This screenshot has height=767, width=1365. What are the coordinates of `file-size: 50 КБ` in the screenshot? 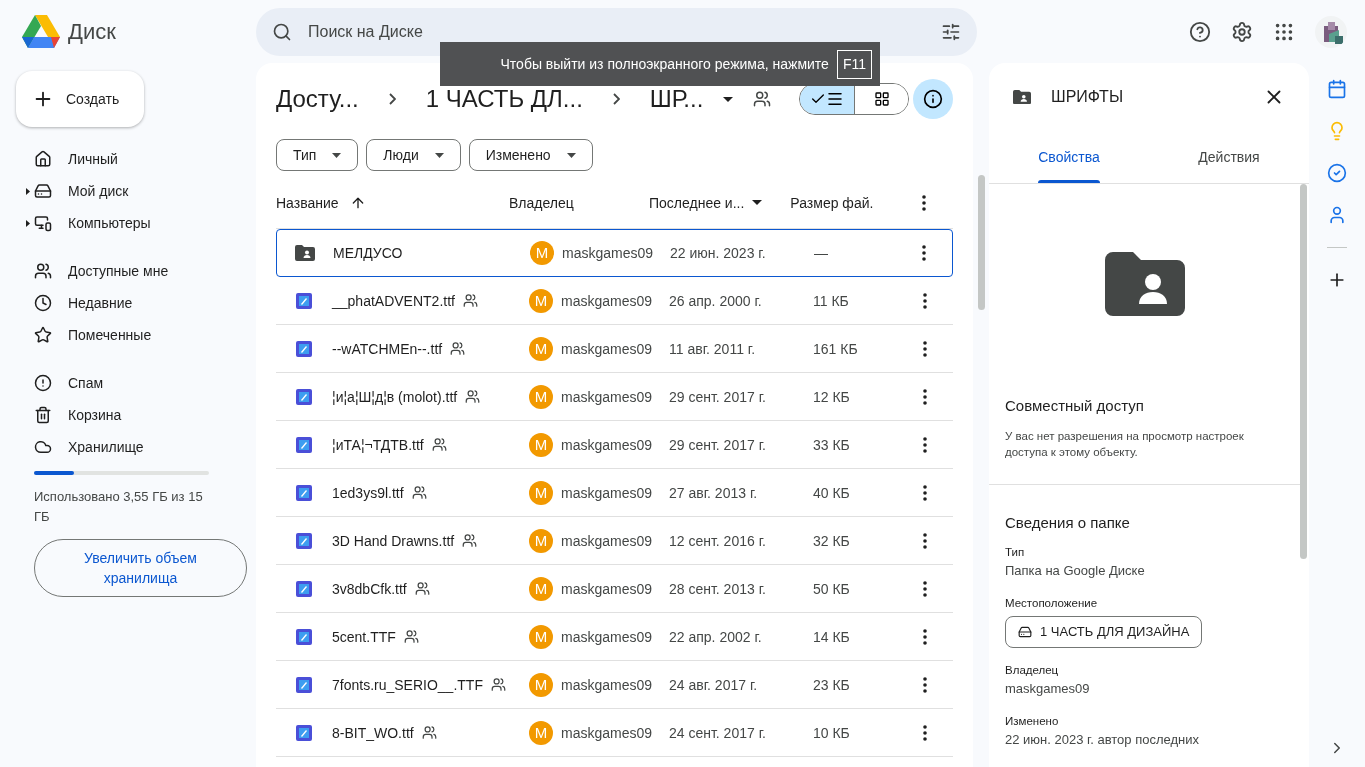 It's located at (832, 589).